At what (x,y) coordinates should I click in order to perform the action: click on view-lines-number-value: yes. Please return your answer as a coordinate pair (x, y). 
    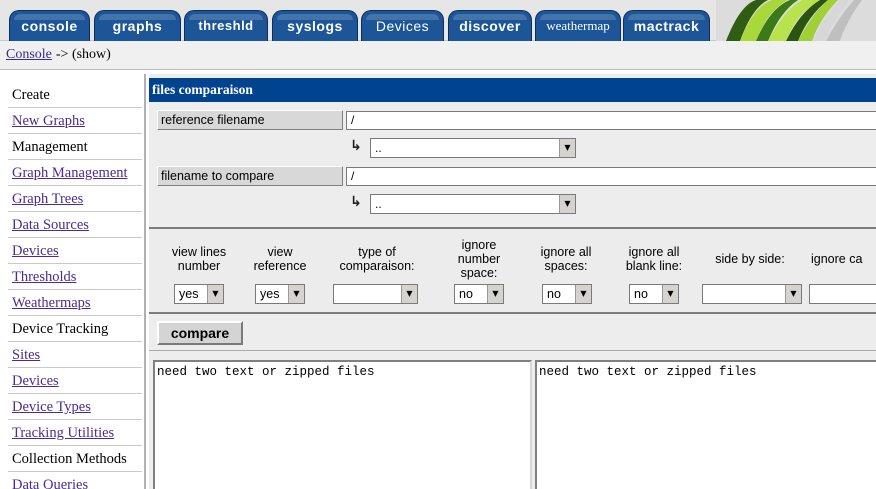
    Looking at the image, I should click on (189, 294).